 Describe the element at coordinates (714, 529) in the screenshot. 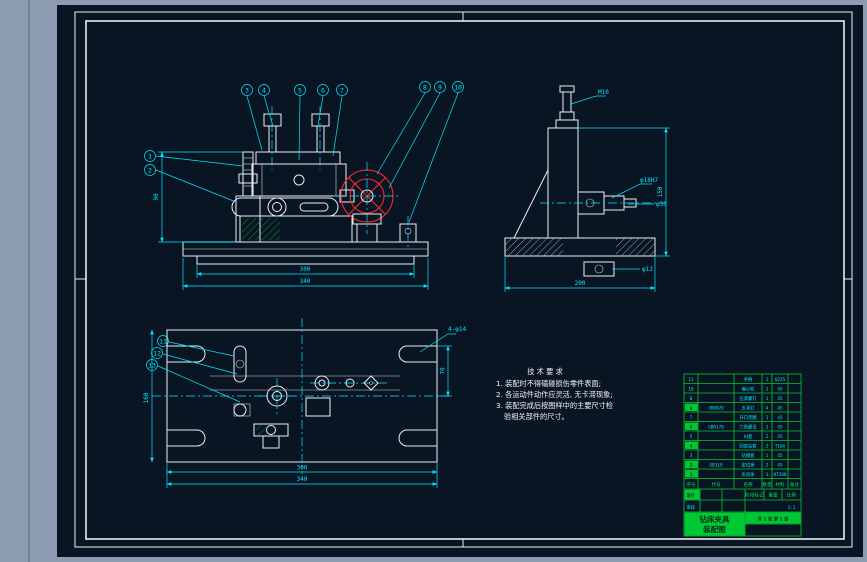

I see `drawing-name-line2: 装配图` at that location.